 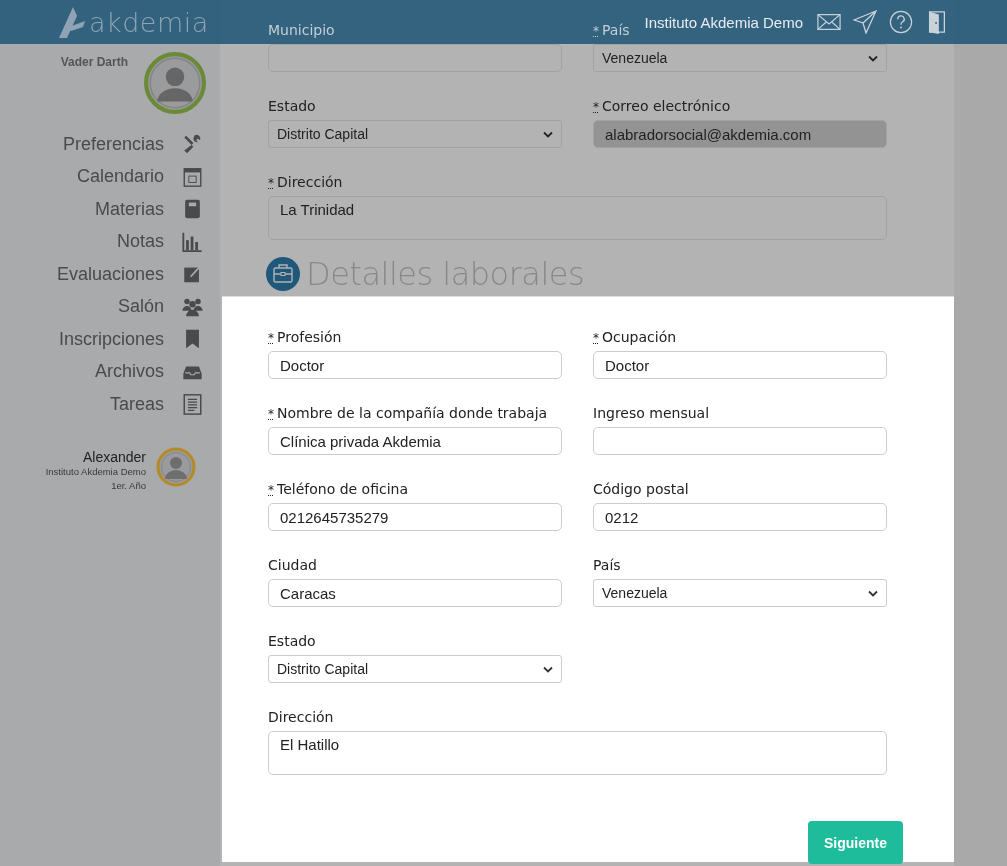 I want to click on field-label: Ocupación, so click(x=639, y=337).